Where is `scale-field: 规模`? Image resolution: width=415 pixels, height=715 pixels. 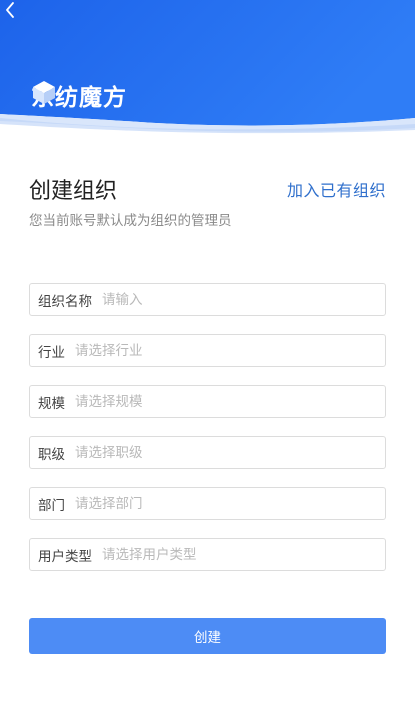 scale-field: 规模 is located at coordinates (207, 401).